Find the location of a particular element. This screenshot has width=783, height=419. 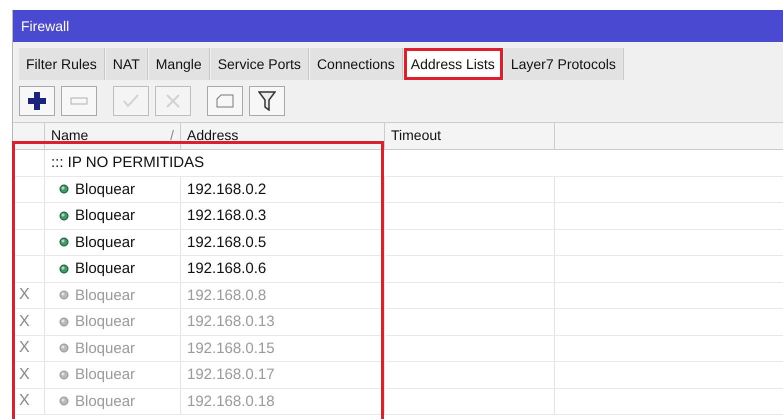

add-button is located at coordinates (37, 101).